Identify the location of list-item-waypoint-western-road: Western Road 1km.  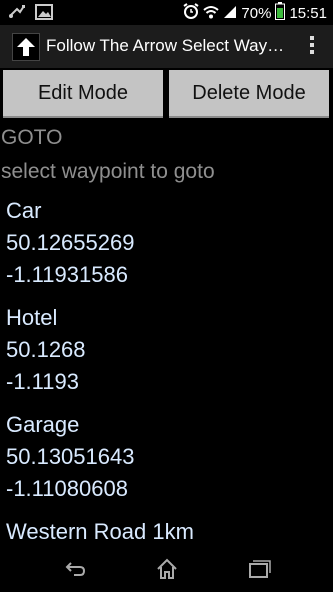
(100, 532).